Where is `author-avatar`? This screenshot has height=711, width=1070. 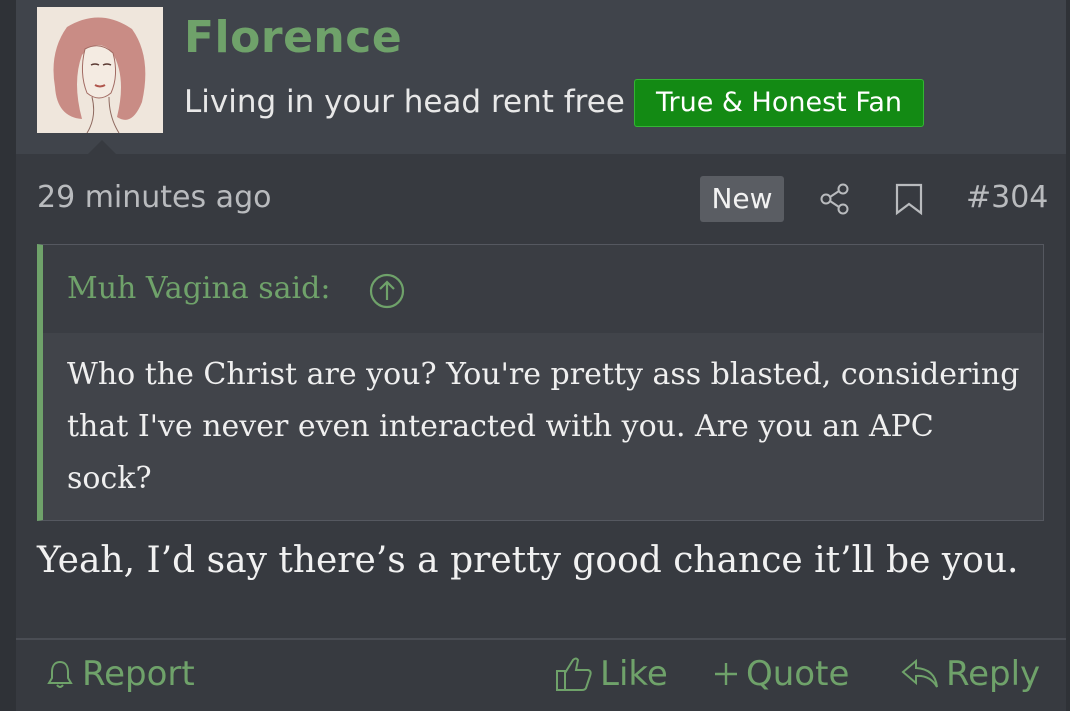
author-avatar is located at coordinates (100, 70).